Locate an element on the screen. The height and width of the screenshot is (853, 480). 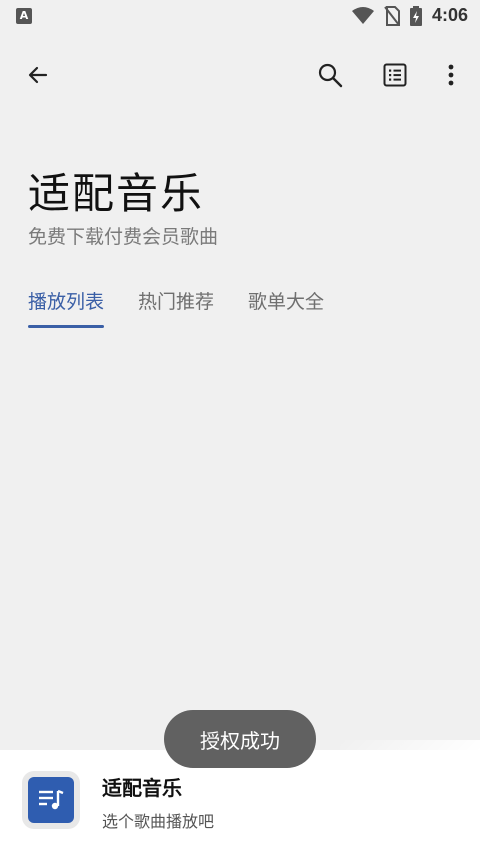
more-vert-icon is located at coordinates (451, 75).